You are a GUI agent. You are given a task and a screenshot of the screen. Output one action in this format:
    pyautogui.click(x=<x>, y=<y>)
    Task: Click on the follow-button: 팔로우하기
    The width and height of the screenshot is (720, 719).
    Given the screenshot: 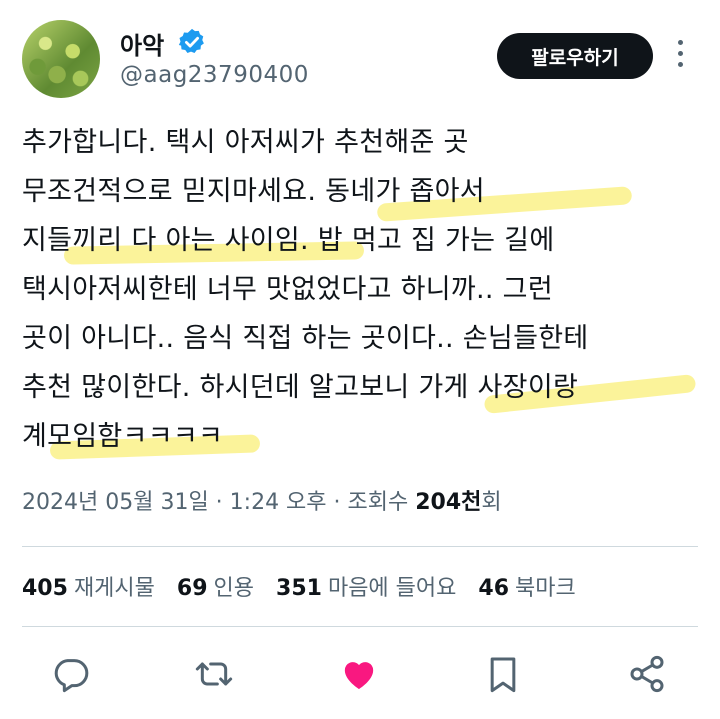 What is the action you would take?
    pyautogui.click(x=575, y=56)
    